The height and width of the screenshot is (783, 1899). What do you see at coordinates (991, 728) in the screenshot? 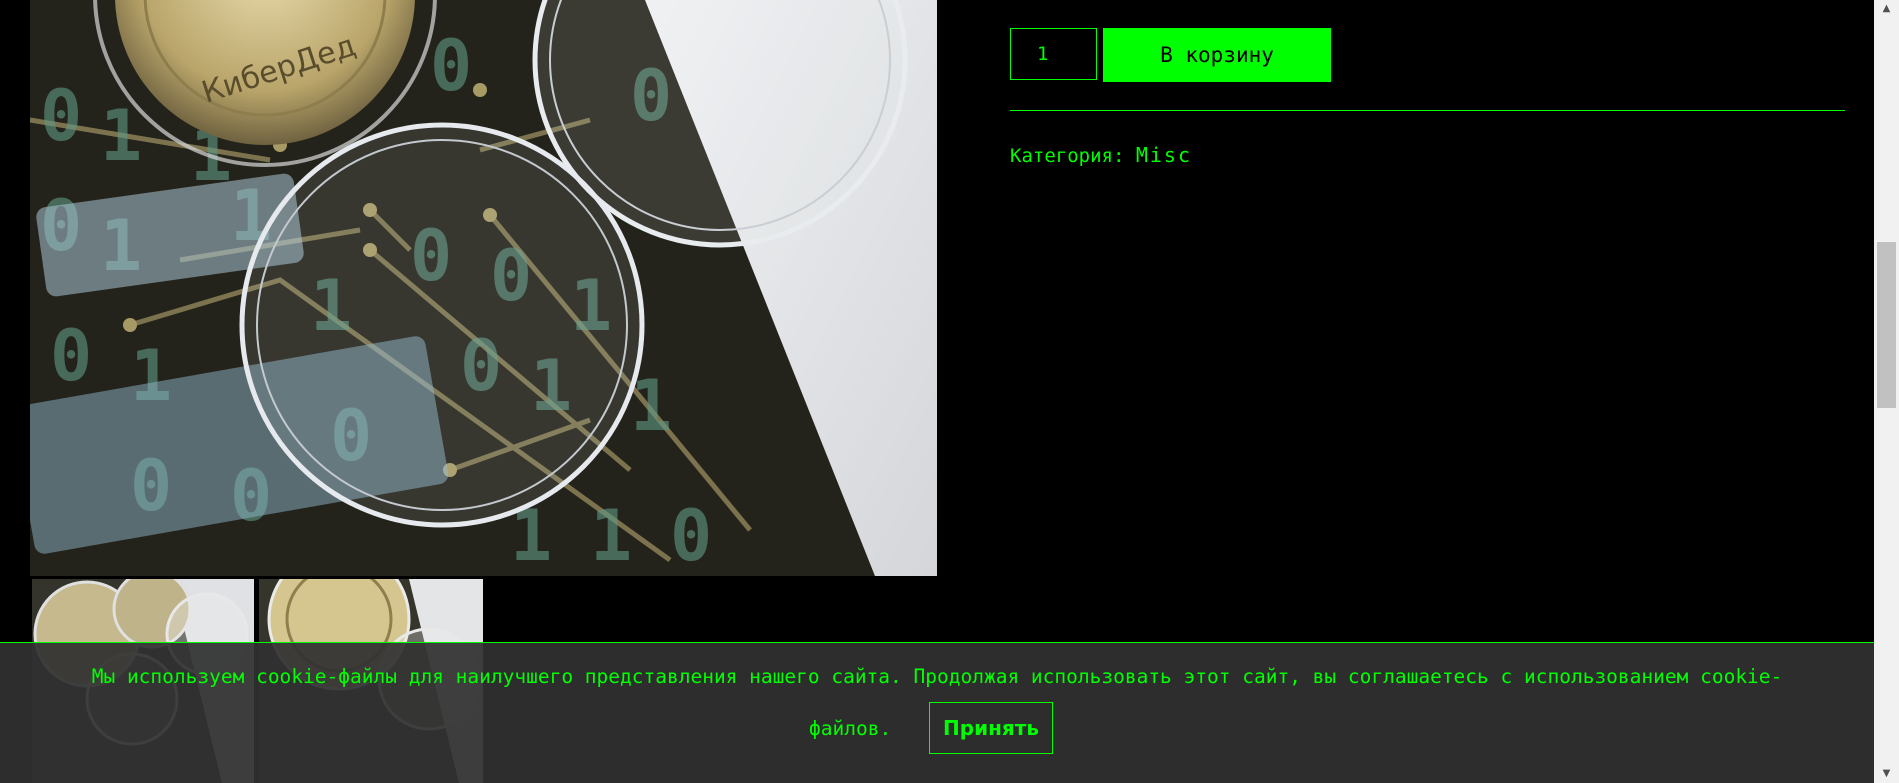
I see `cookie-accept-button: Принять` at bounding box center [991, 728].